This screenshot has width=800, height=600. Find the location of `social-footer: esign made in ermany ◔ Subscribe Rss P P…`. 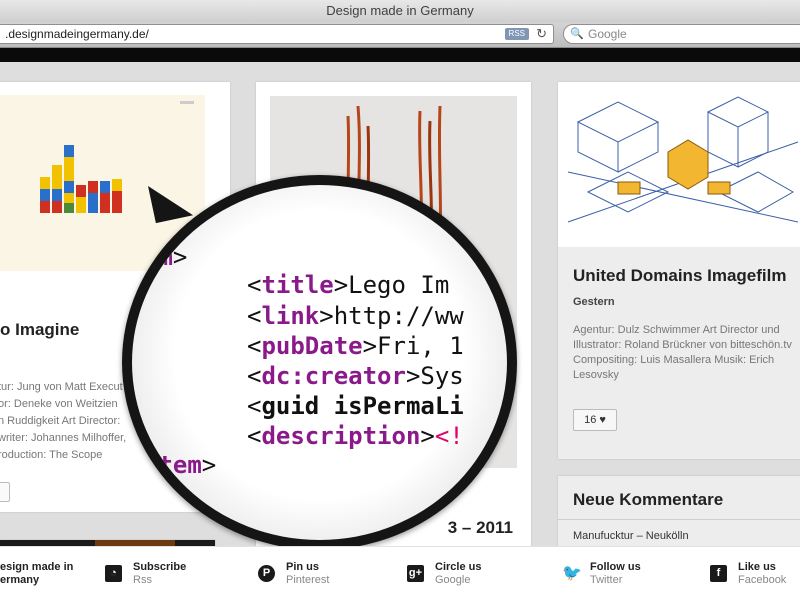

social-footer: esign made in ermany ◔ Subscribe Rss P P… is located at coordinates (400, 573).